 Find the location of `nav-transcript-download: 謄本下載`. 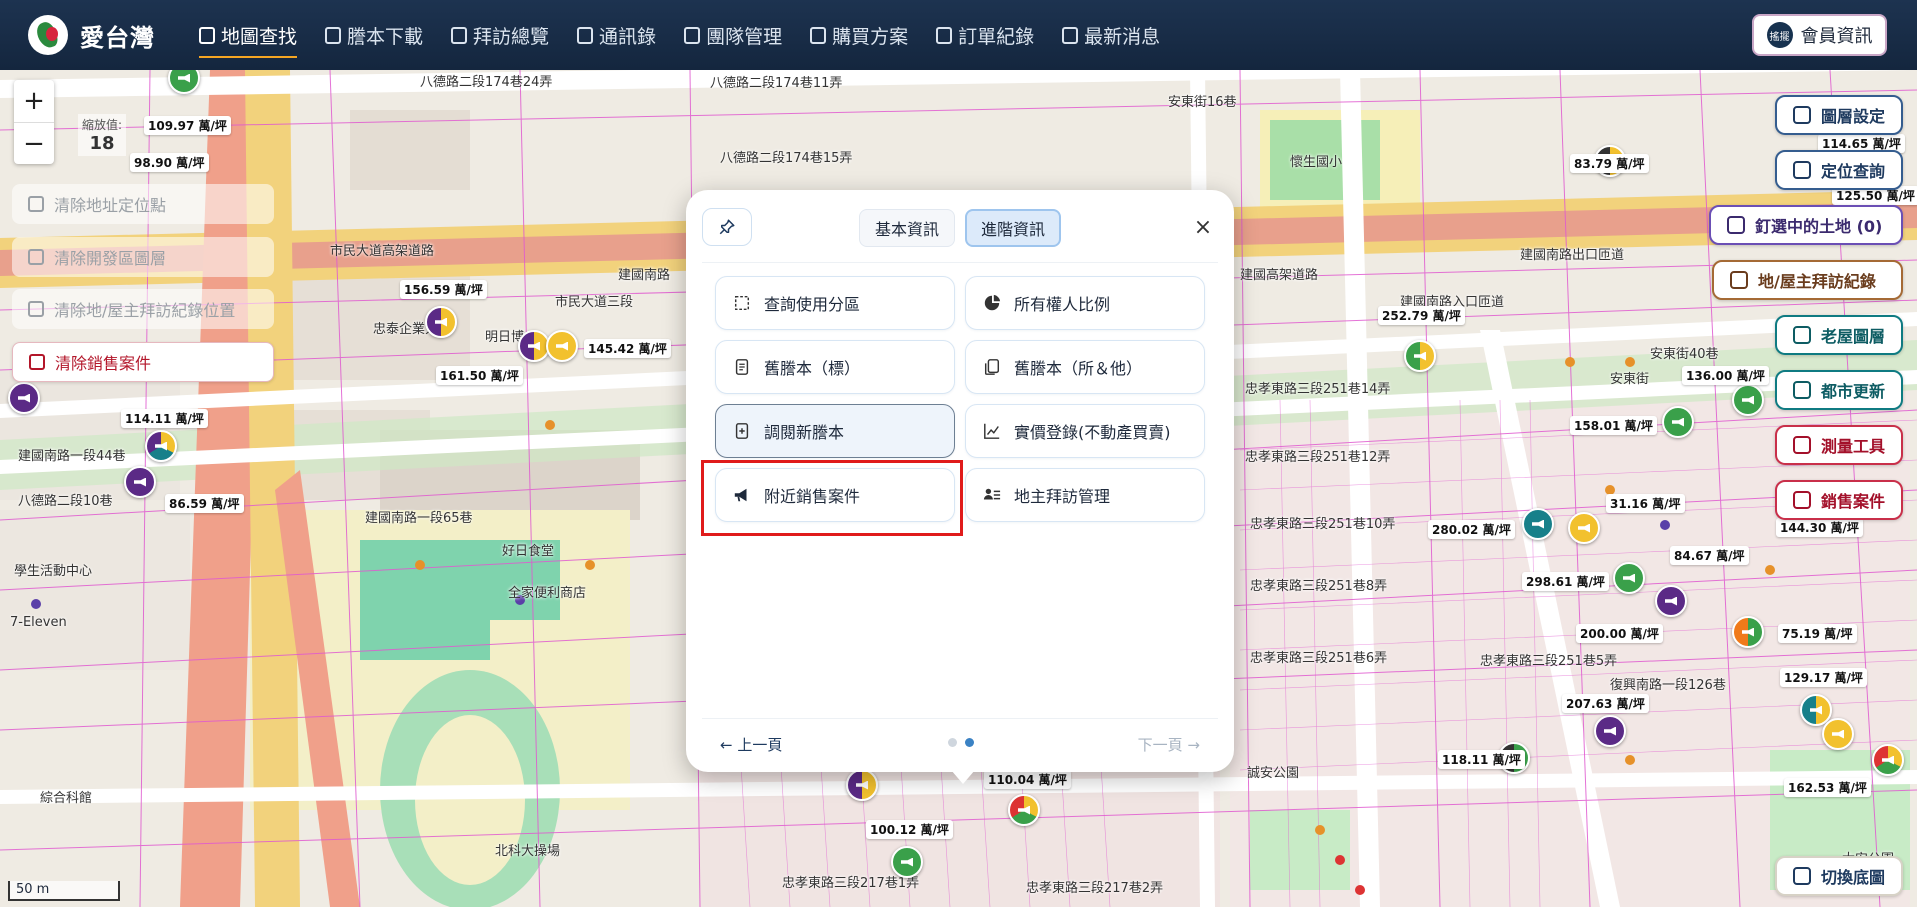

nav-transcript-download: 謄本下載 is located at coordinates (374, 35).